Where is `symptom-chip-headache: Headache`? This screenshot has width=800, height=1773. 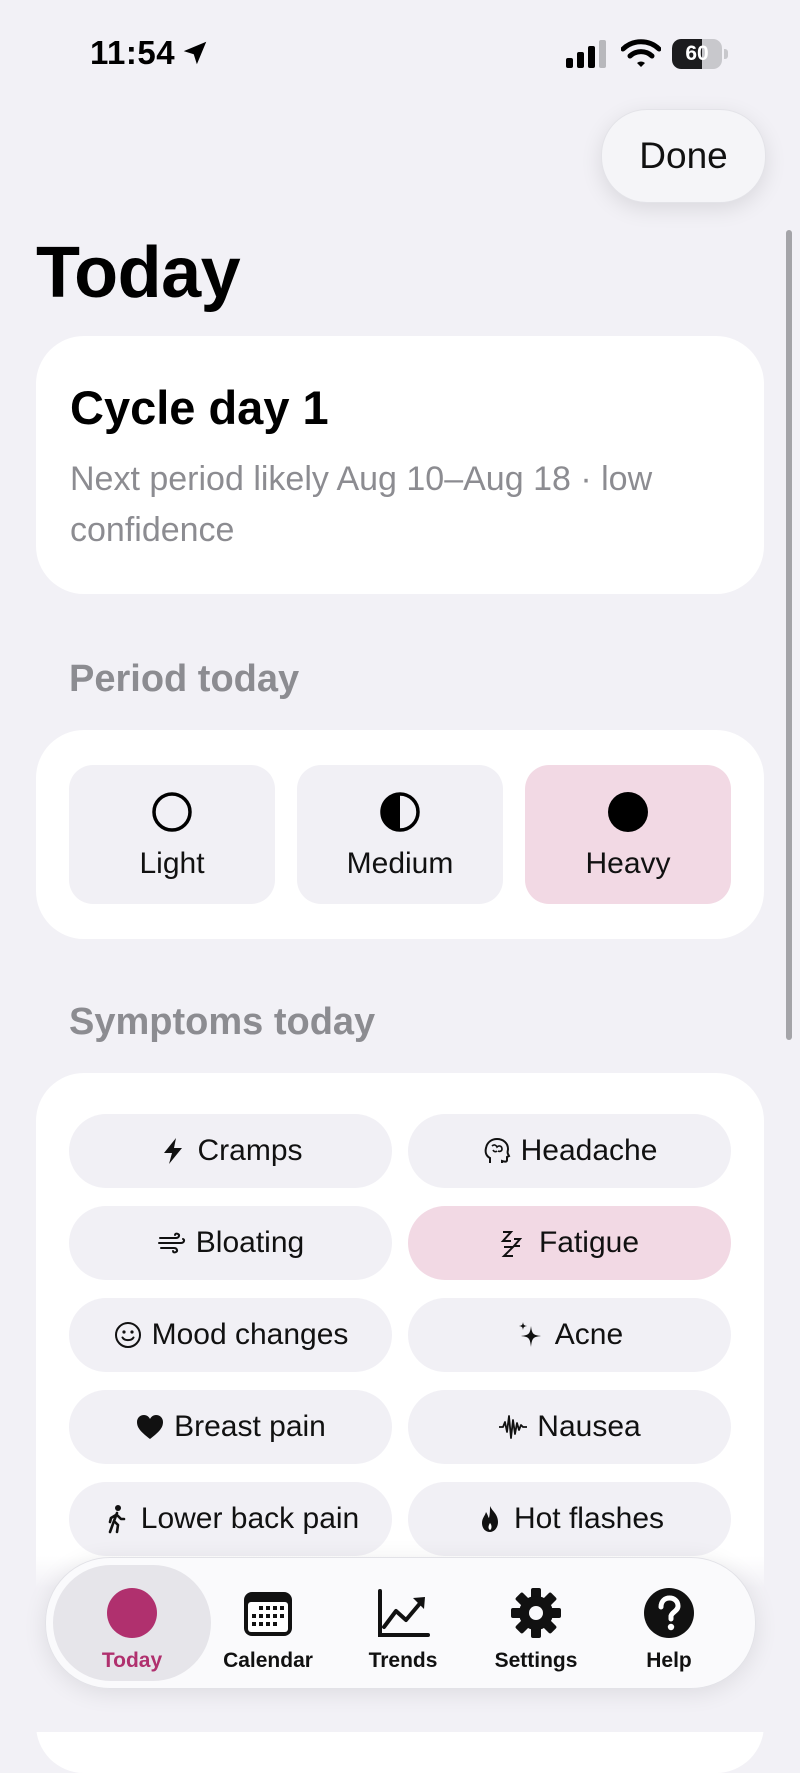
symptom-chip-headache: Headache is located at coordinates (569, 1151).